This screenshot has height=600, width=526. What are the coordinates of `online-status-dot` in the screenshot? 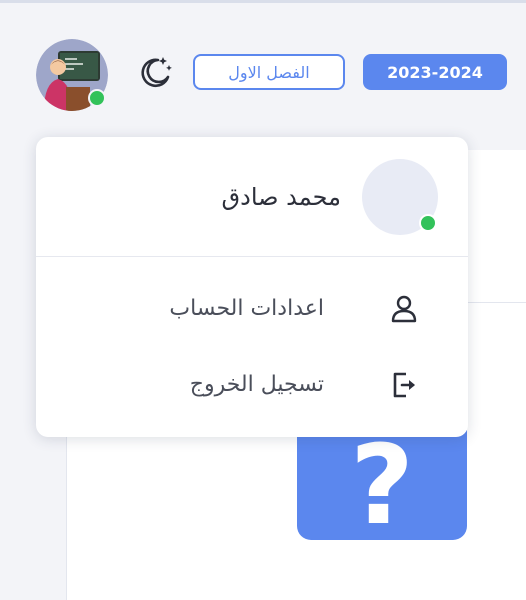 It's located at (97, 98).